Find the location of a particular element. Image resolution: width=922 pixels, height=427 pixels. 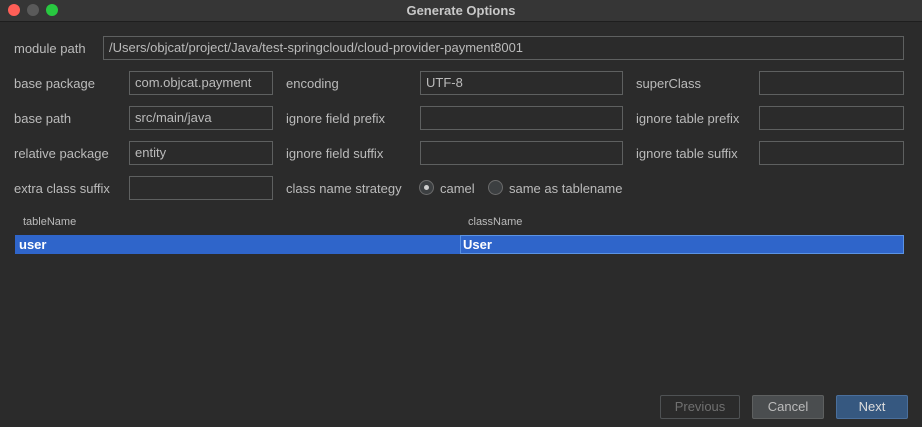

camel-radio-label: camel is located at coordinates (457, 189).